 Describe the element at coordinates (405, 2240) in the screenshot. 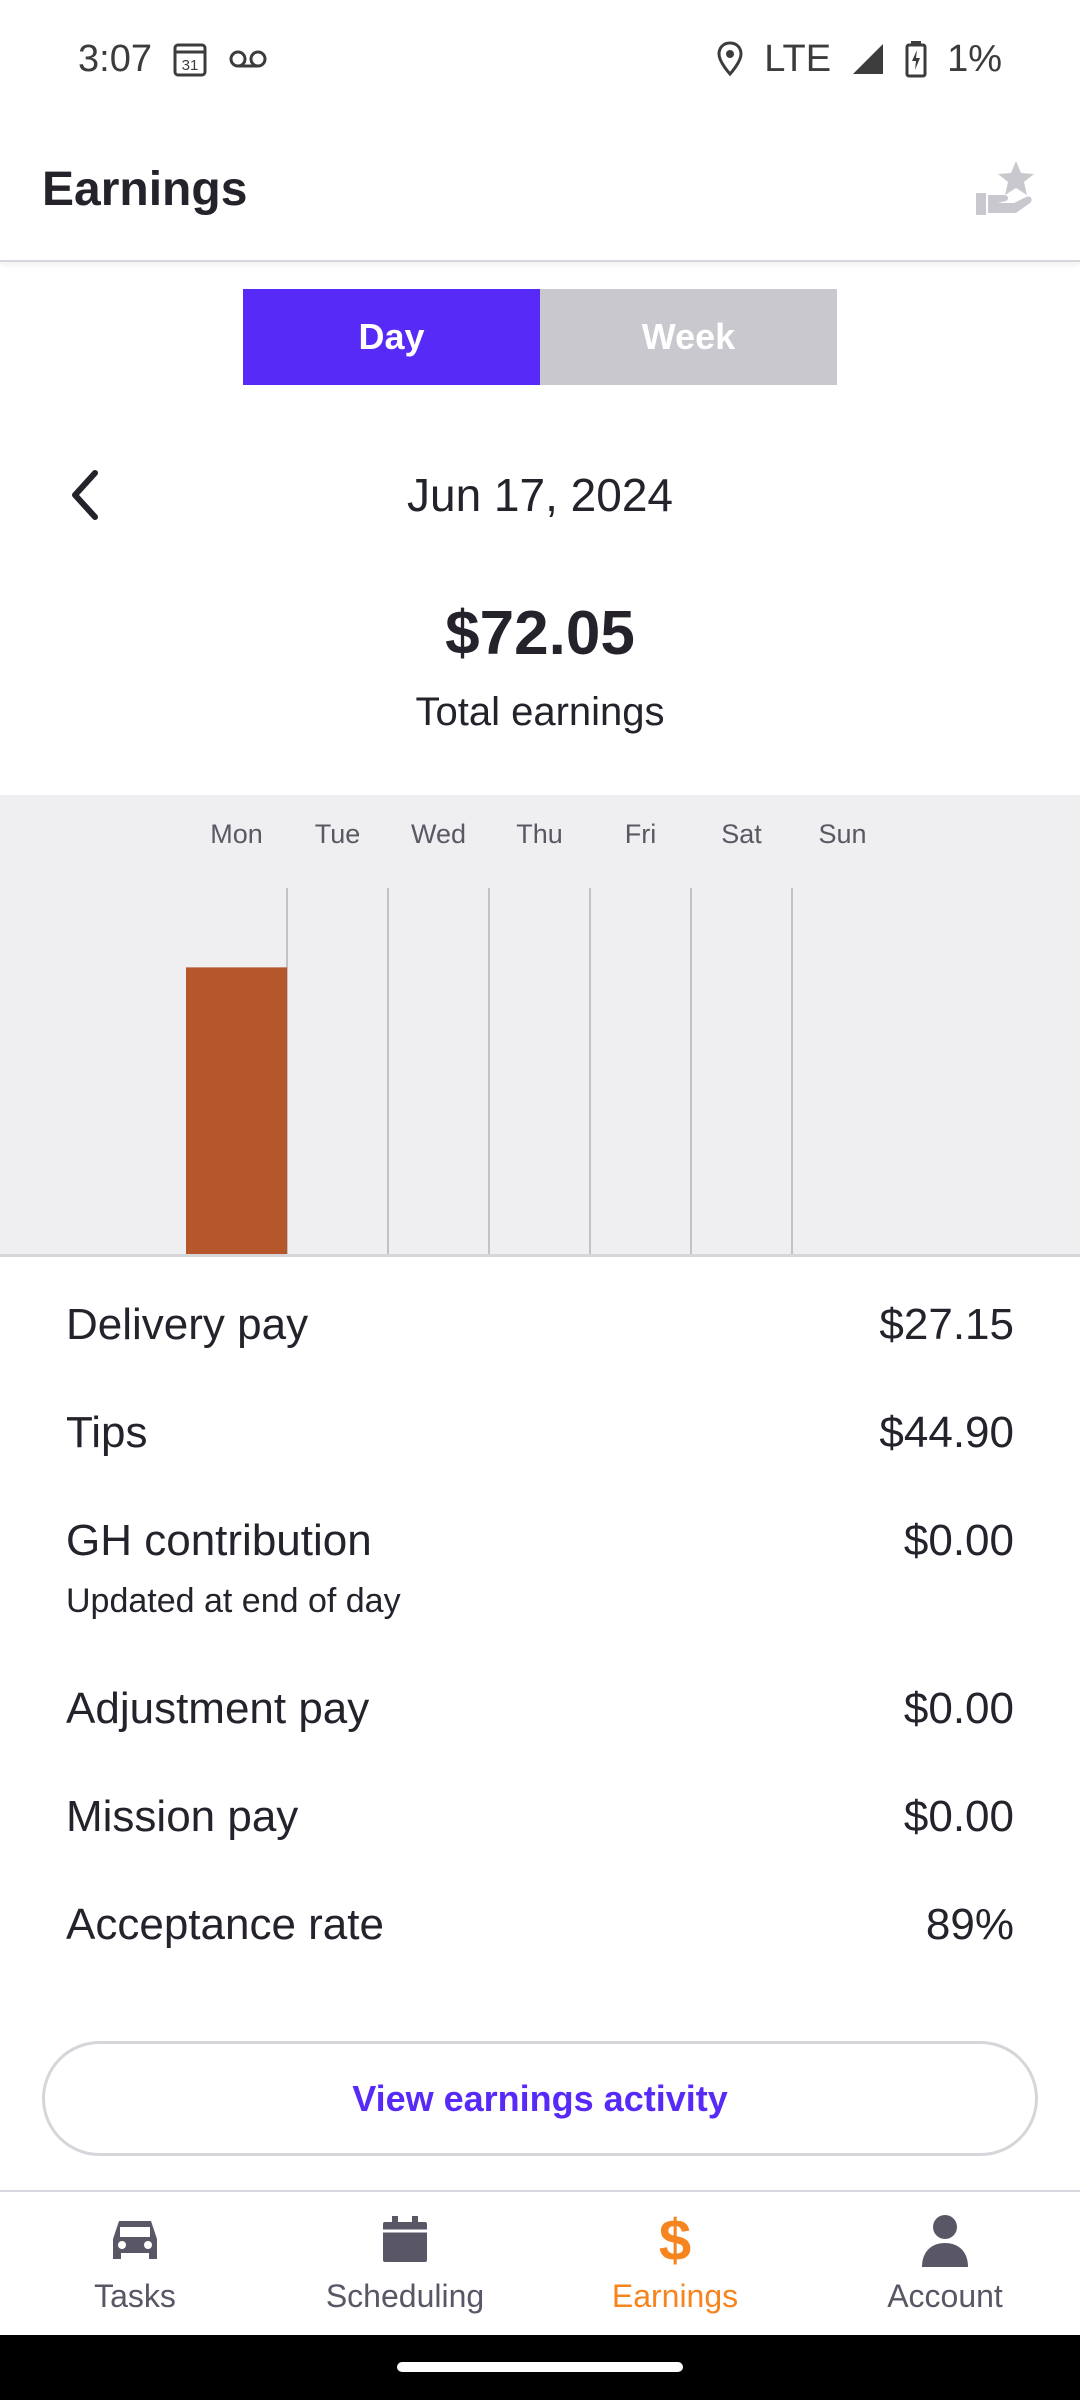

I see `calendar-icon` at that location.